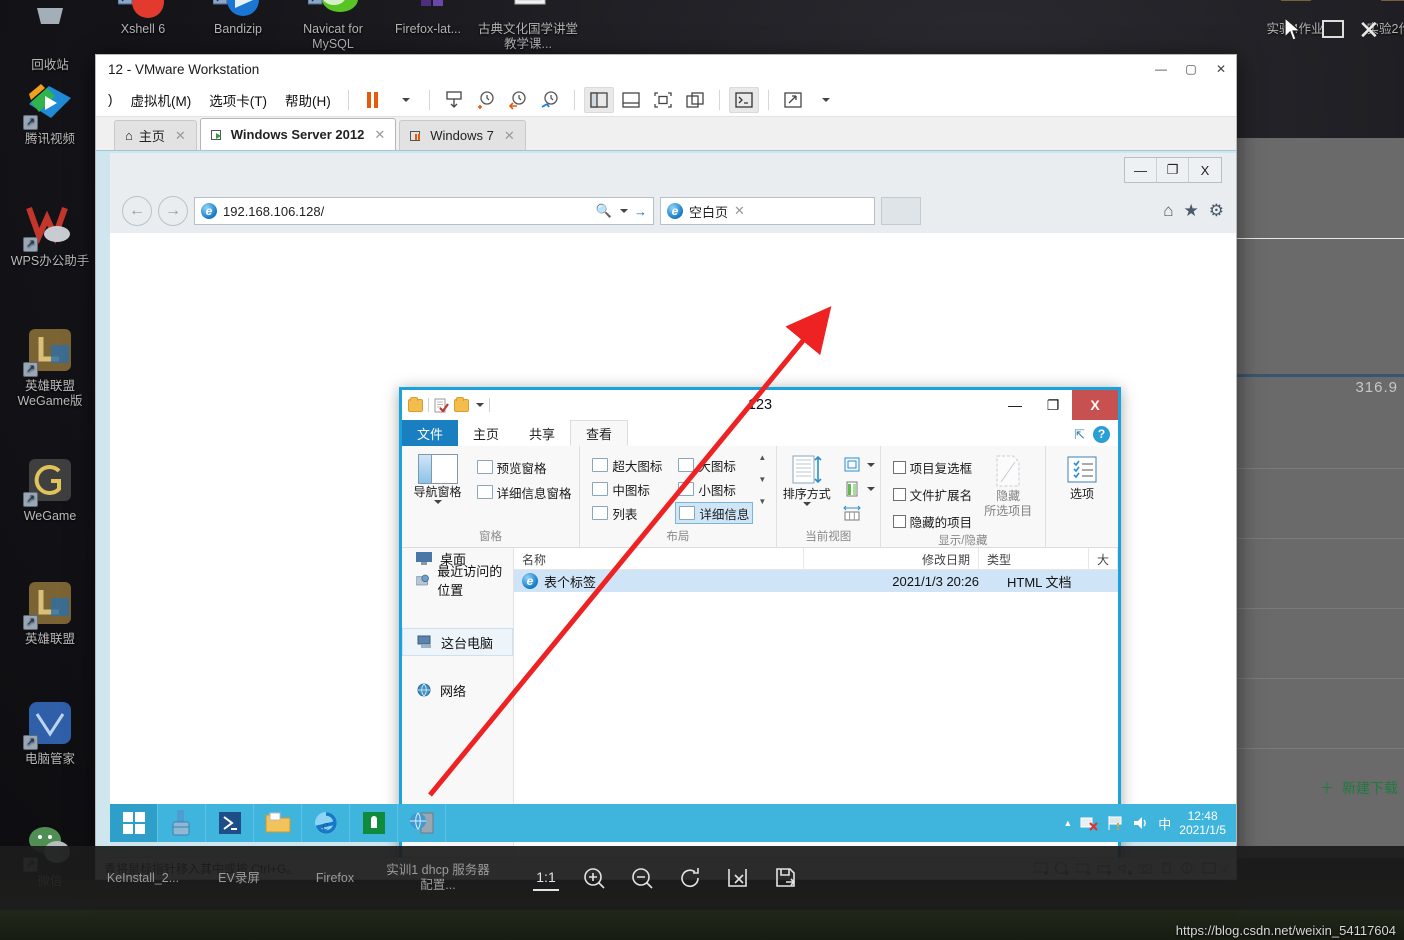  I want to click on column-header-type: 类型, so click(1034, 558).